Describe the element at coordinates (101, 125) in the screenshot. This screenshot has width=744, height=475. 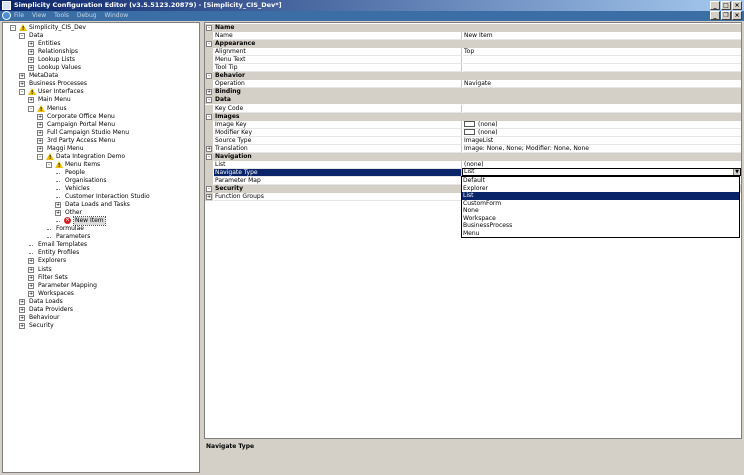
I see `tree-item-campaign-portal-menu: + Campaign Portal Menu` at that location.